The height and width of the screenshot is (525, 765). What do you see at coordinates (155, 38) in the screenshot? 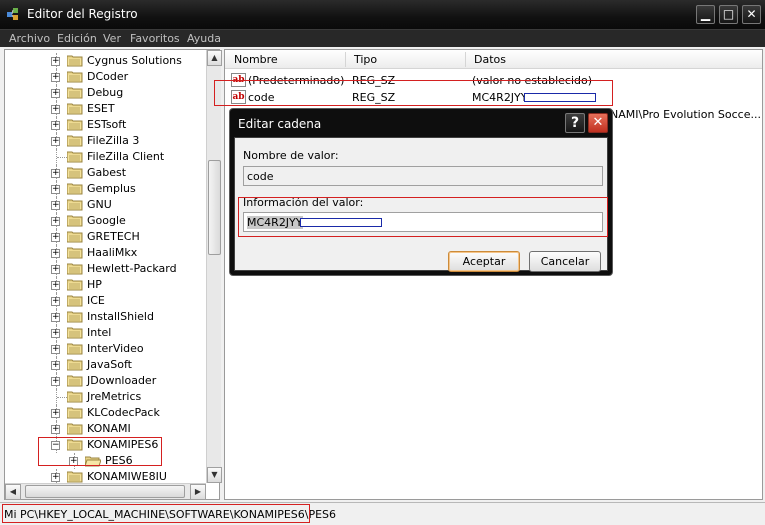
I see `menu-favoritos: Favoritos` at bounding box center [155, 38].